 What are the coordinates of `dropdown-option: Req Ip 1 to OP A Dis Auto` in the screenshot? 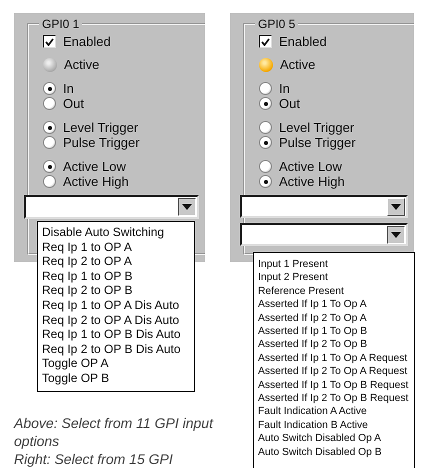 It's located at (118, 305).